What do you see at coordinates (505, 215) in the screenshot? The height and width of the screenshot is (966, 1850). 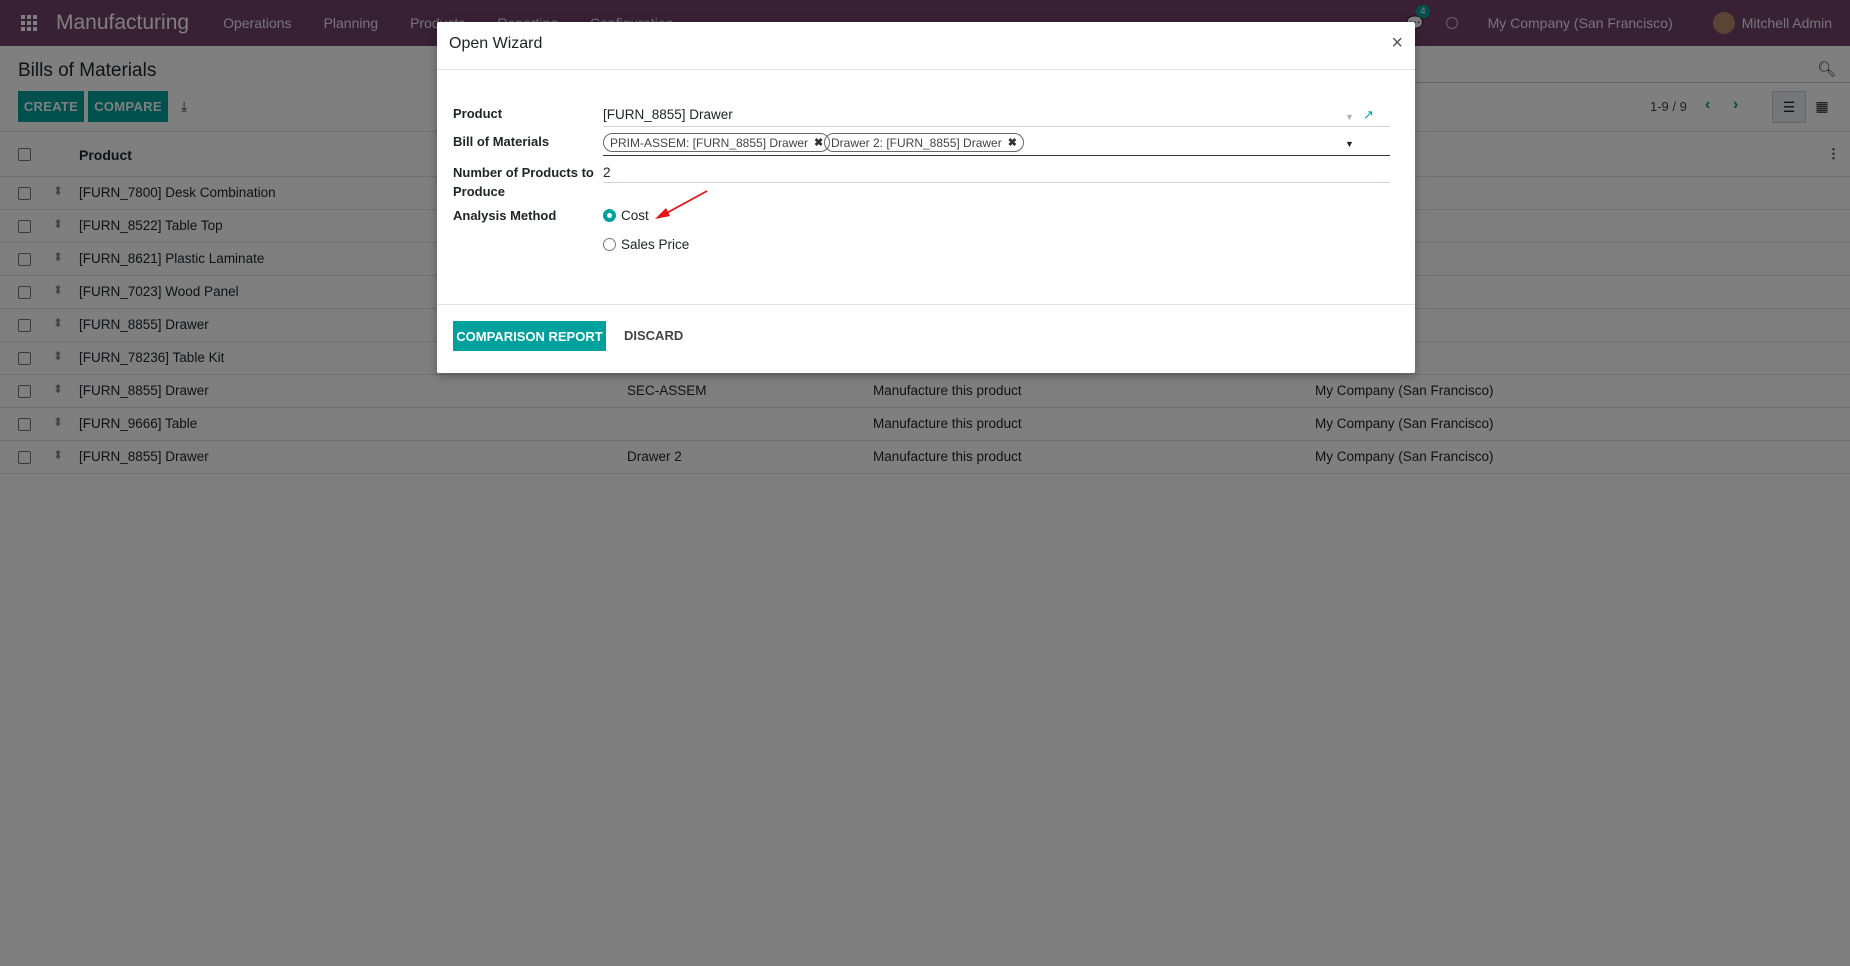 I see `analysis-method-label: Analysis Method` at bounding box center [505, 215].